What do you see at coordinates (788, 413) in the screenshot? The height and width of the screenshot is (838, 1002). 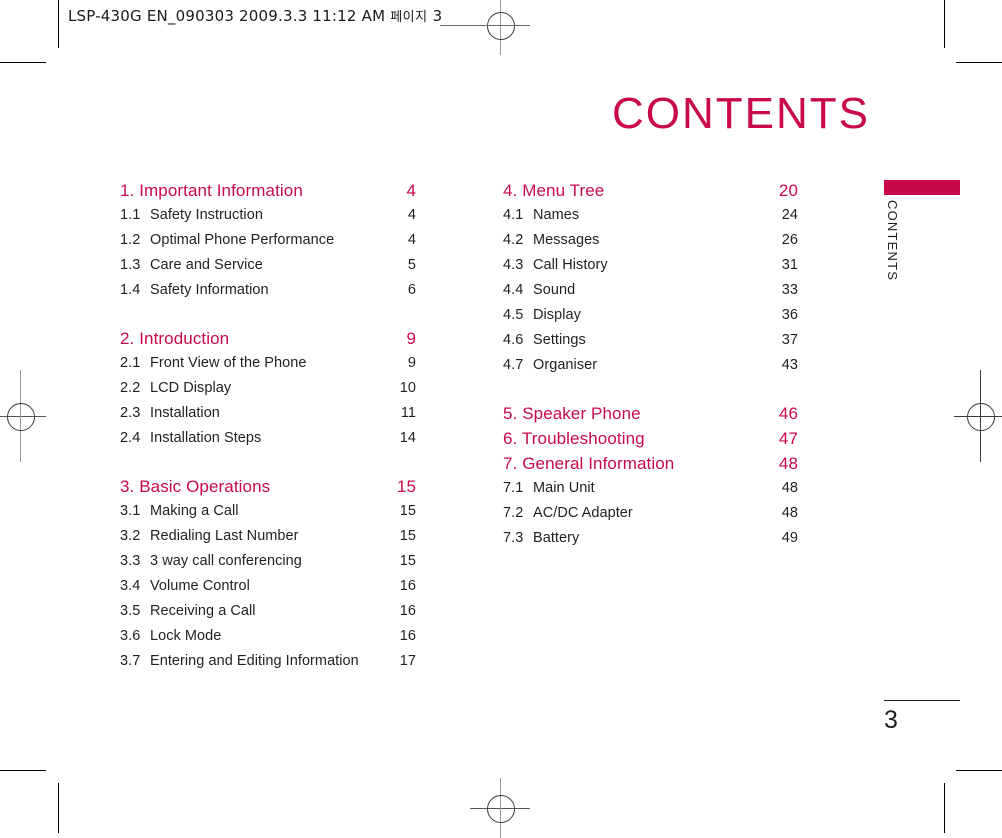 I see `toc-chapter-page-number: 46` at bounding box center [788, 413].